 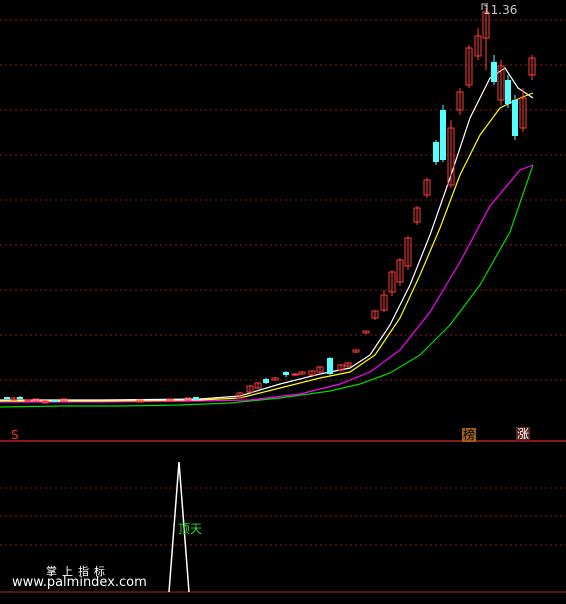 What do you see at coordinates (190, 529) in the screenshot?
I see `indicator-signal-label: 顶天` at bounding box center [190, 529].